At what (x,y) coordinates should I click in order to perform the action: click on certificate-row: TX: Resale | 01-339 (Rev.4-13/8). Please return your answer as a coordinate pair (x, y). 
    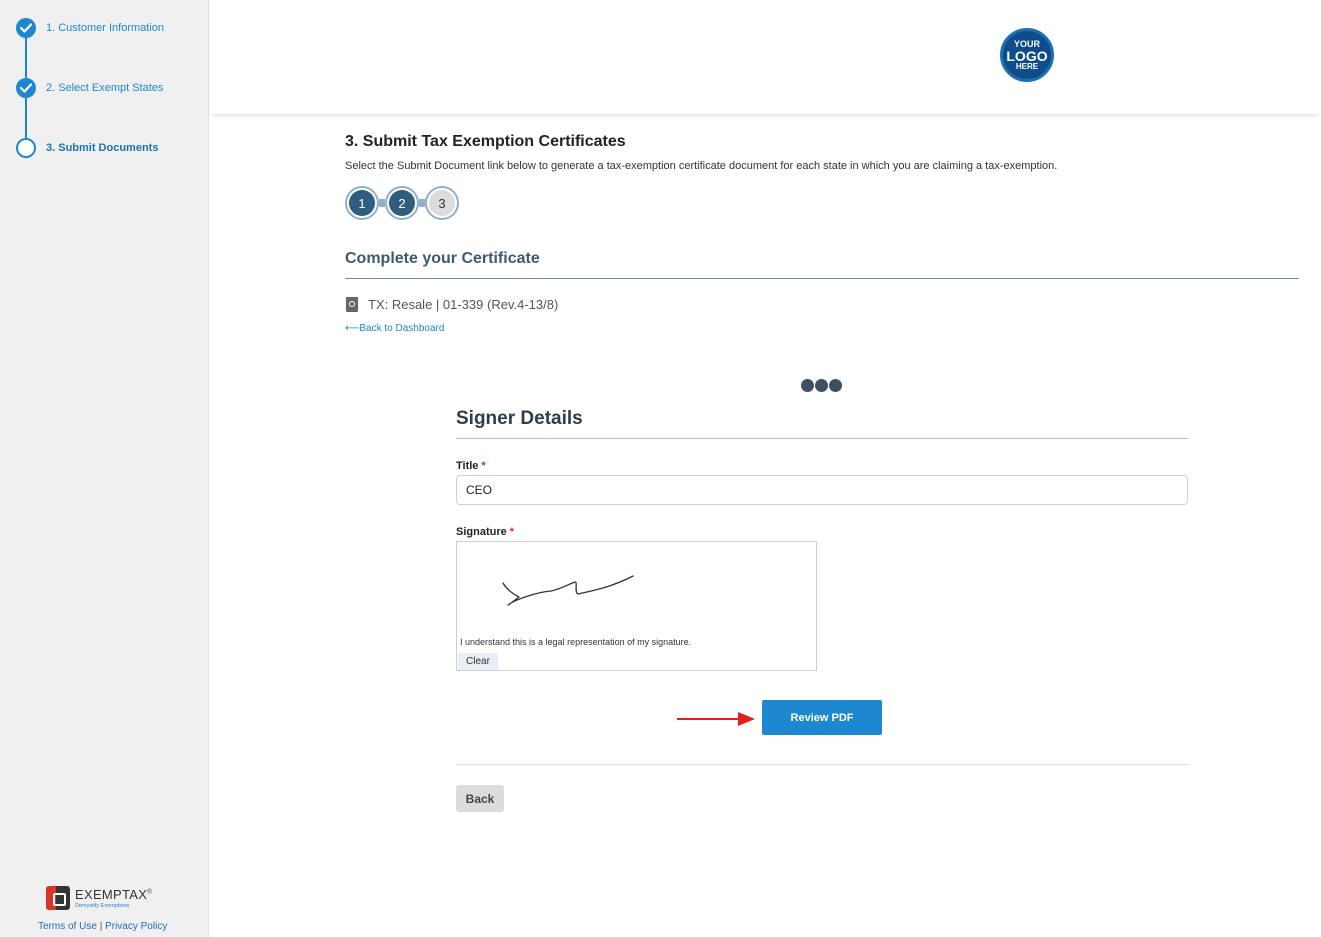
    Looking at the image, I should click on (452, 304).